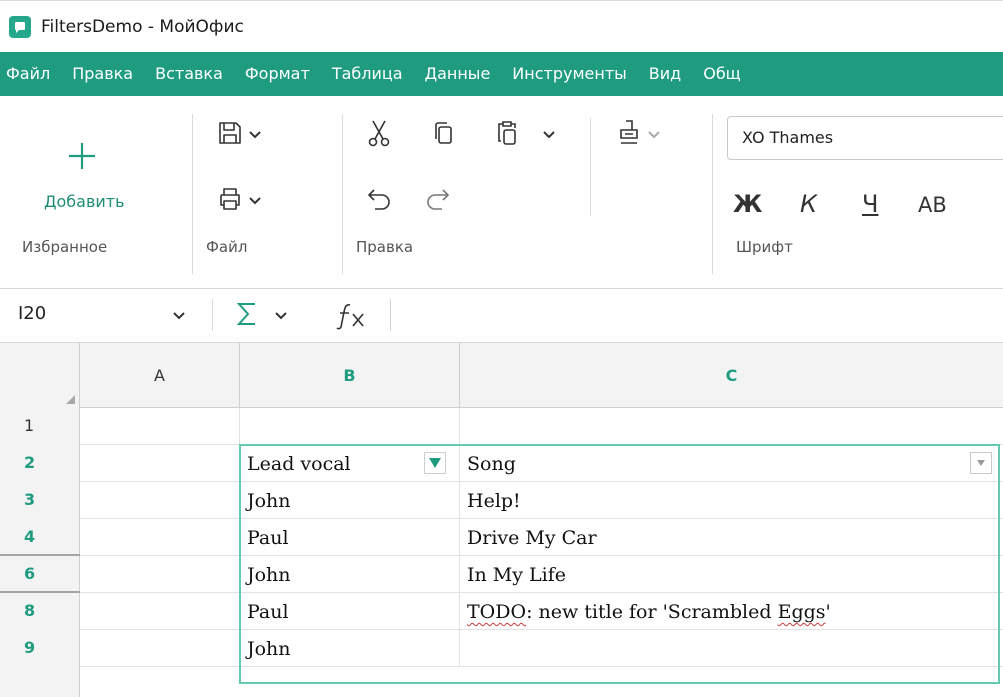  What do you see at coordinates (247, 314) in the screenshot?
I see `sum-icon` at bounding box center [247, 314].